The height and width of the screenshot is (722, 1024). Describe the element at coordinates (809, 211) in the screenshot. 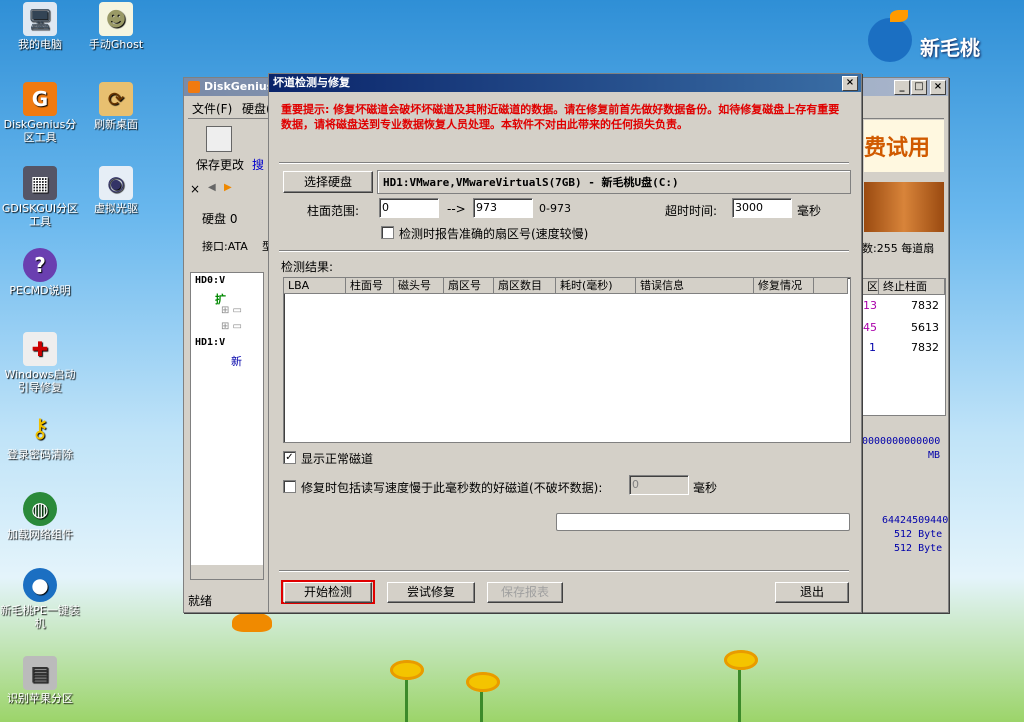

I see `timeout-unit: 毫秒` at that location.